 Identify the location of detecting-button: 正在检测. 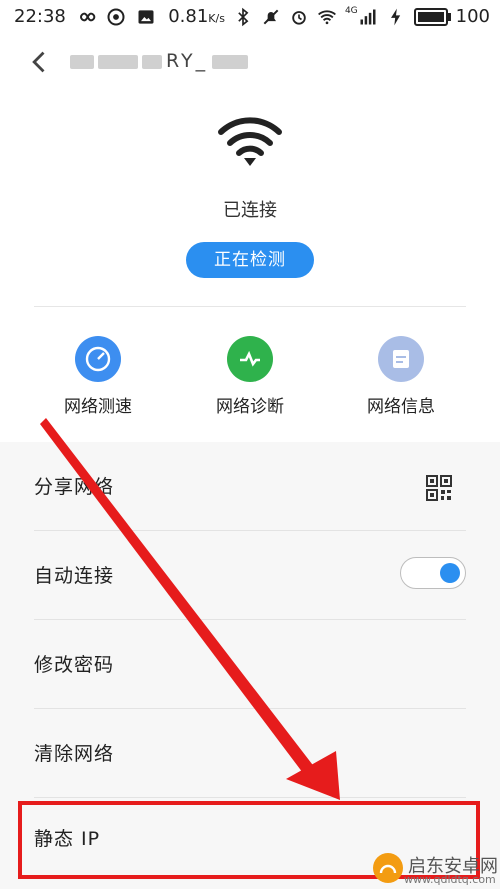
(250, 260).